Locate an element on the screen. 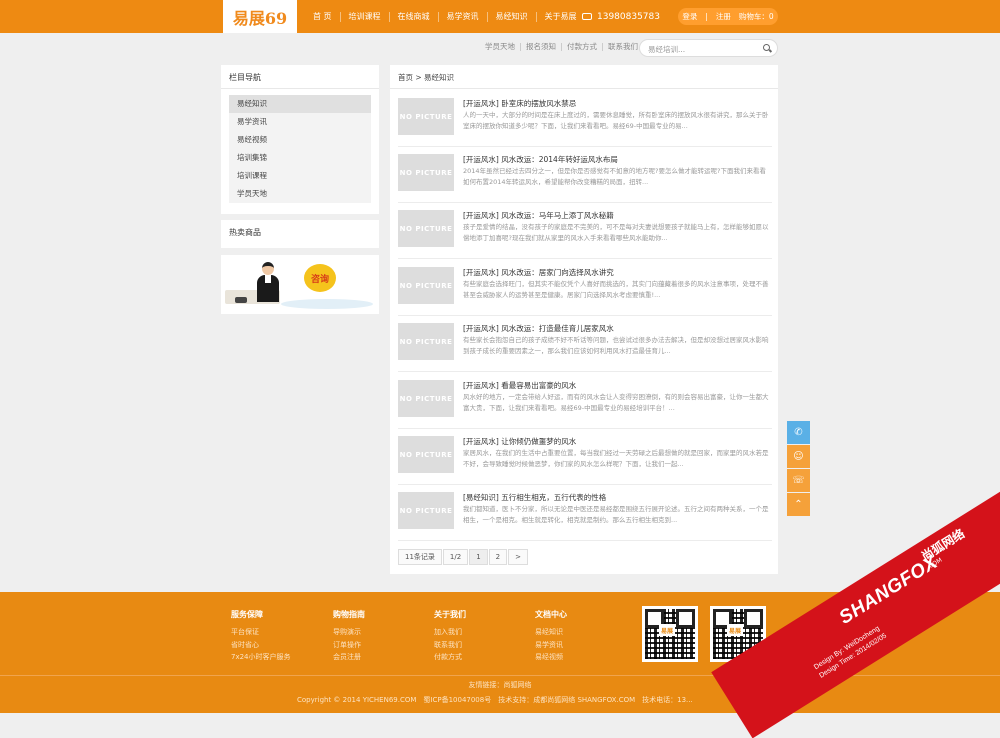 This screenshot has height=738, width=1000. service-icon: ☺ is located at coordinates (798, 456).